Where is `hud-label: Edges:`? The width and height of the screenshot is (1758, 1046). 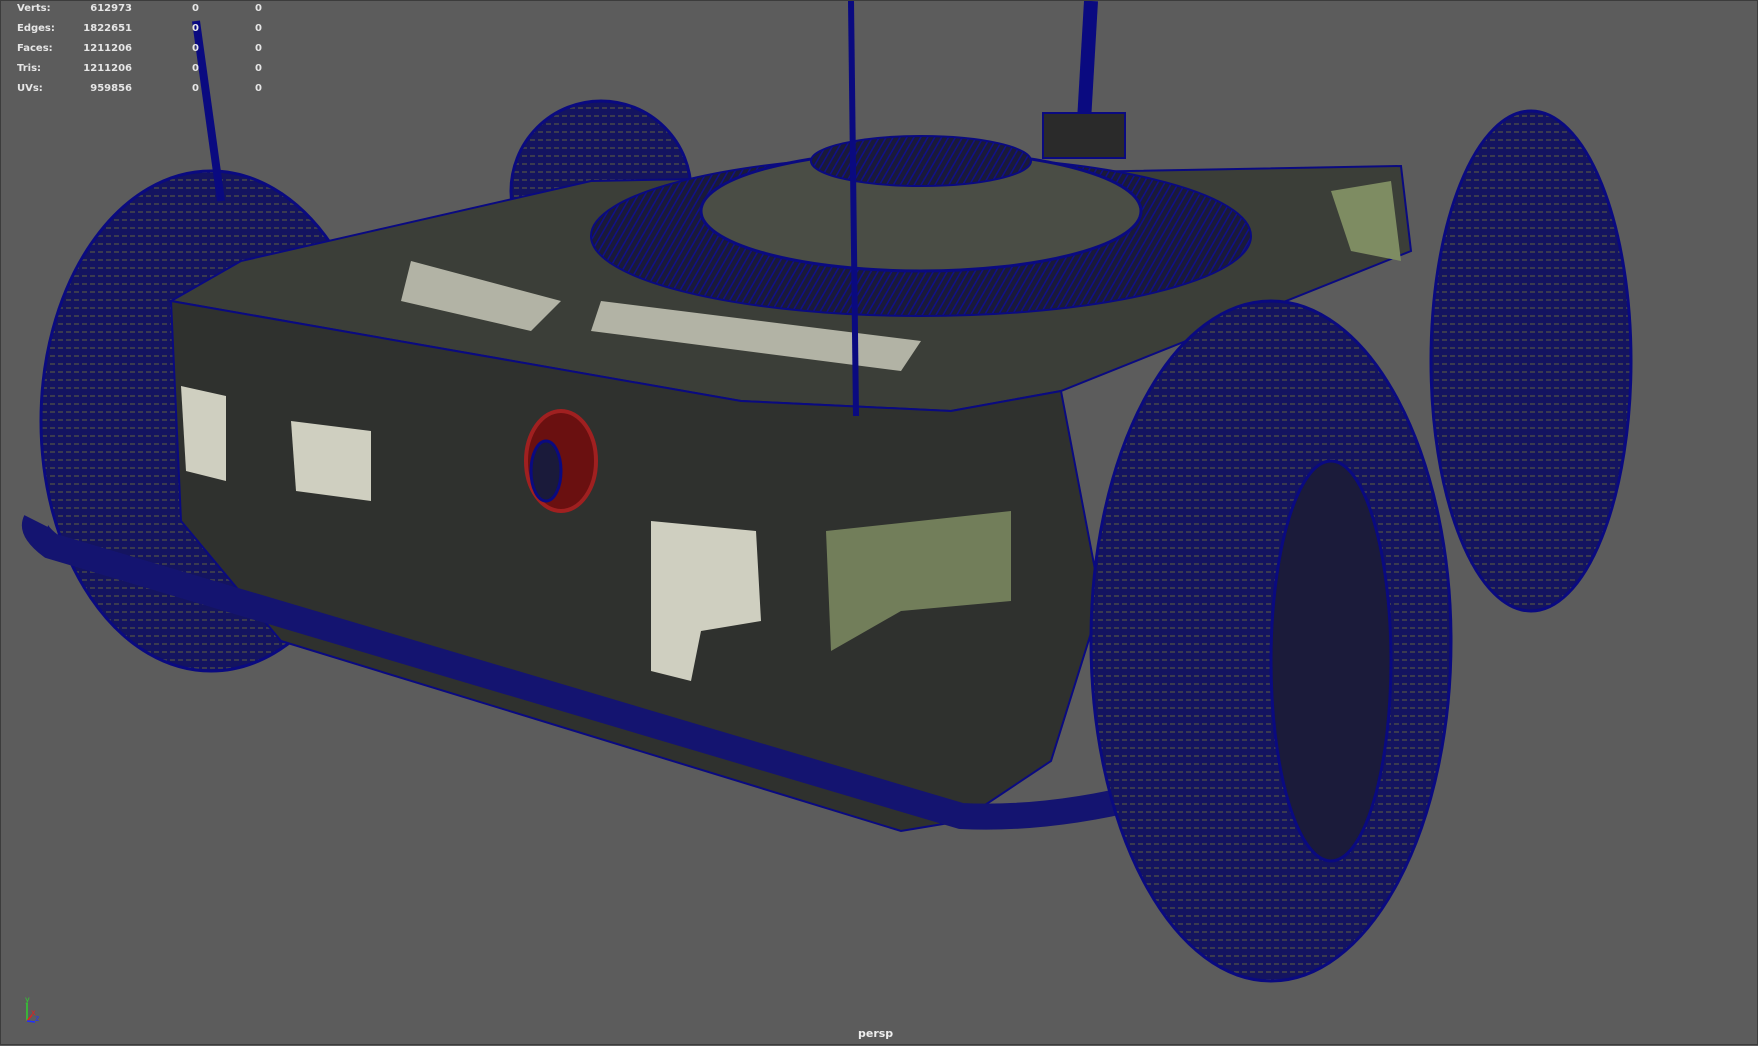
hud-label: Edges: is located at coordinates (36, 28).